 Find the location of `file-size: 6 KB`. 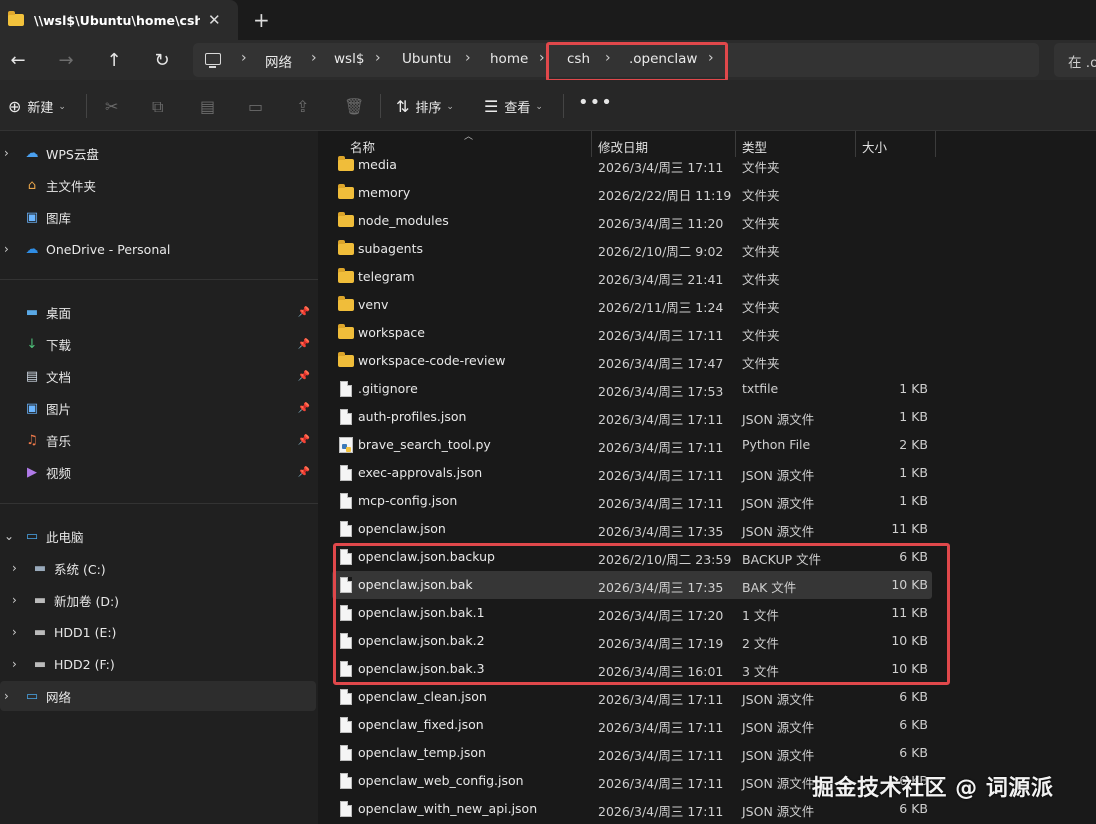

file-size: 6 KB is located at coordinates (913, 808).